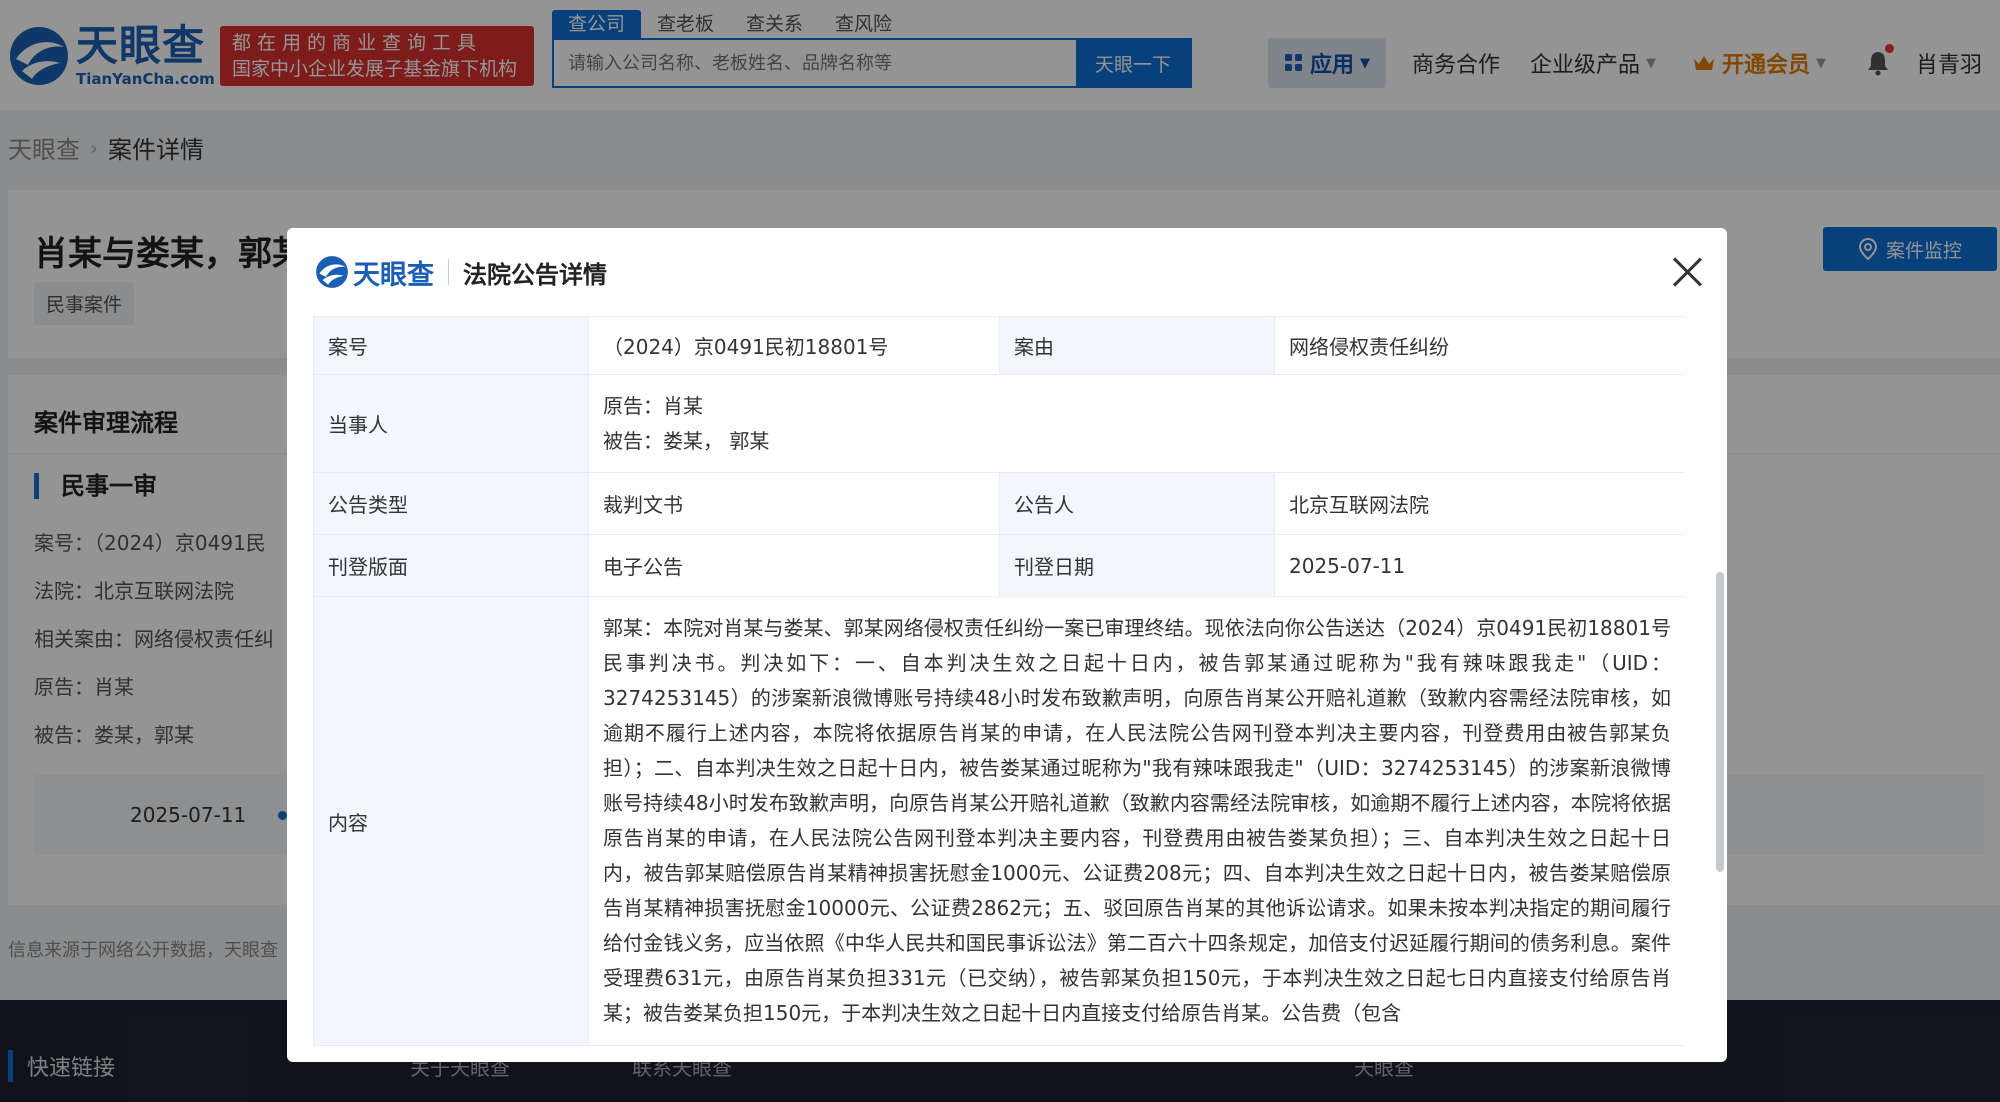 This screenshot has width=2000, height=1102. Describe the element at coordinates (535, 274) in the screenshot. I see `modal-title: 法院公告详情` at that location.